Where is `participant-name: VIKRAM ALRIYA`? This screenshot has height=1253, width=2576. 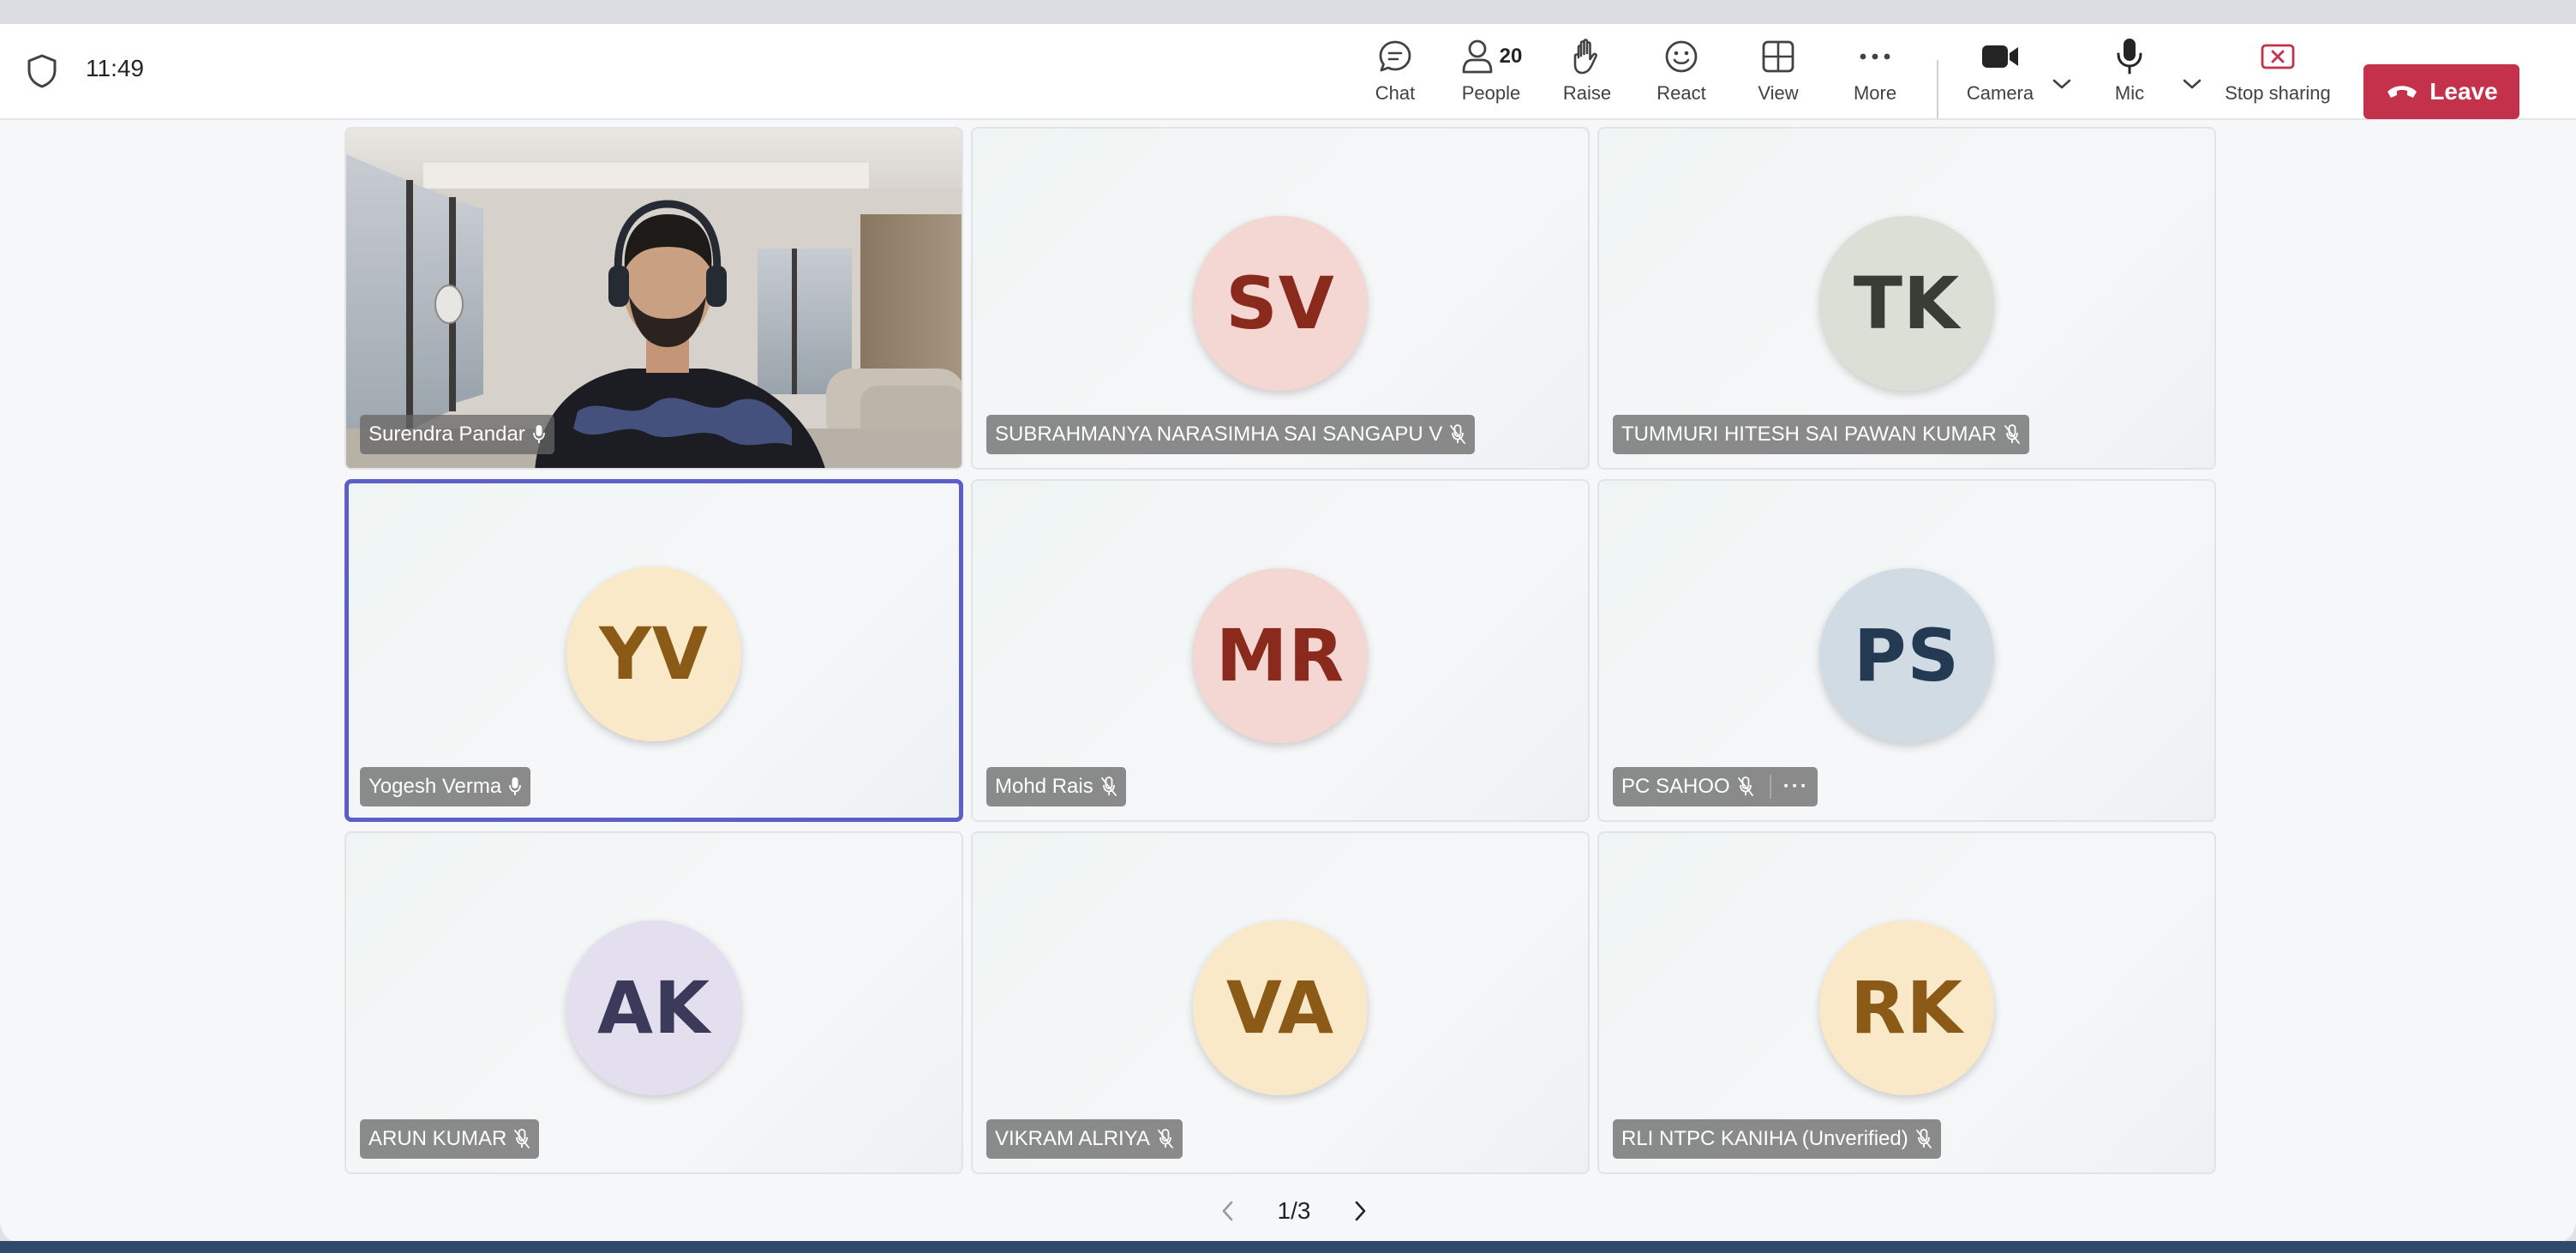
participant-name: VIKRAM ALRIYA is located at coordinates (1072, 1138).